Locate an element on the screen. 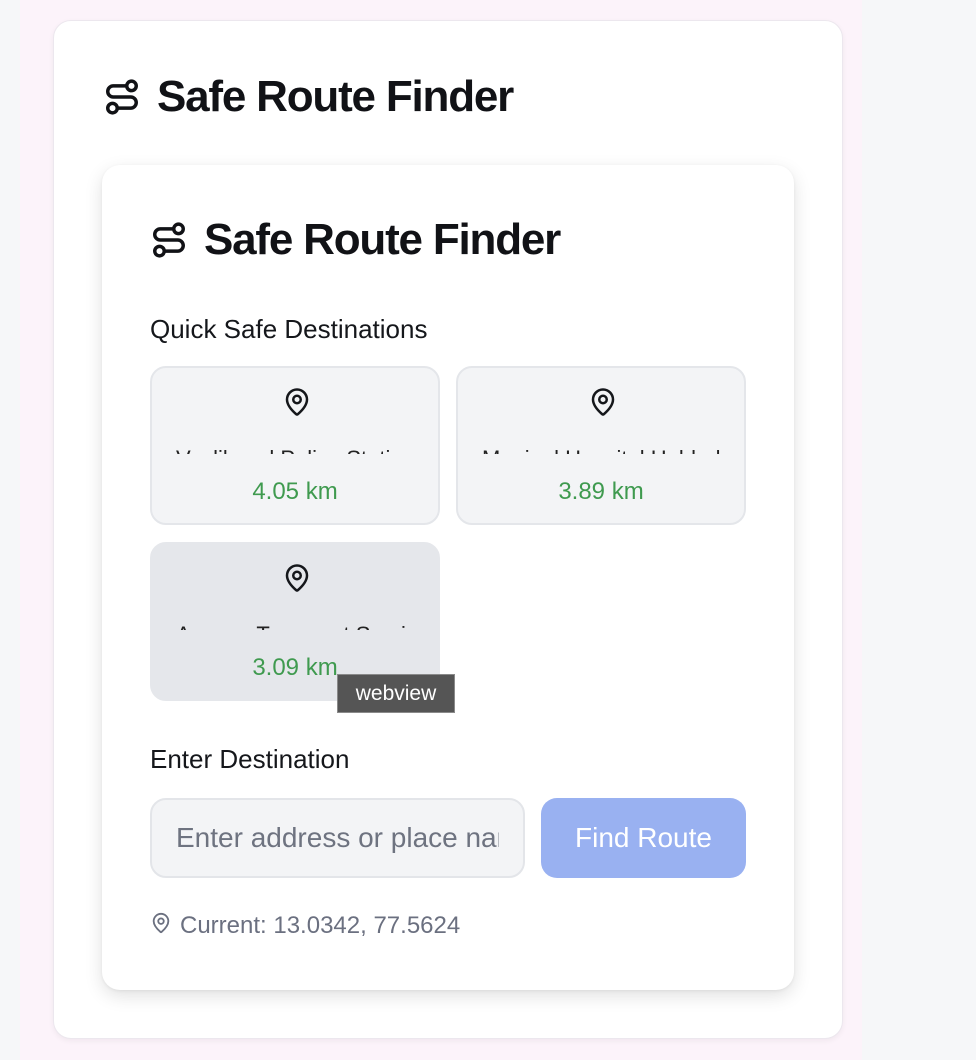 This screenshot has height=1060, width=976. destination-name: Vyalikaval Police Station is located at coordinates (298, 449).